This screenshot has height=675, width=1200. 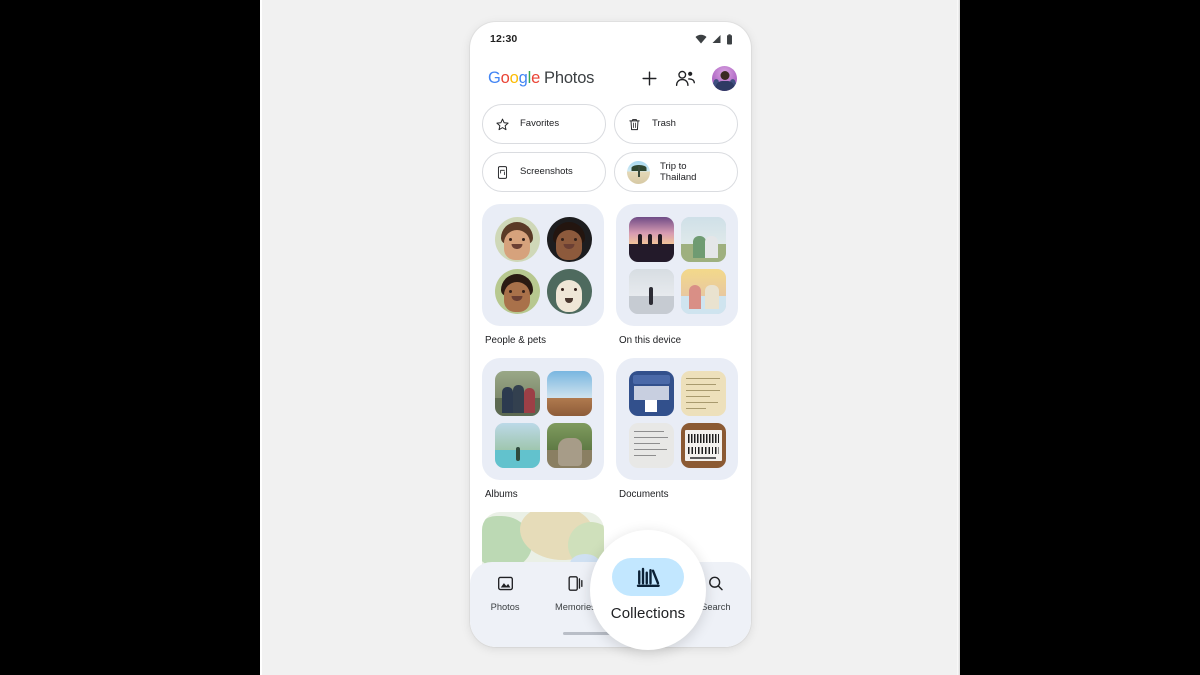 I want to click on magnifier-callout: Collections, so click(x=648, y=590).